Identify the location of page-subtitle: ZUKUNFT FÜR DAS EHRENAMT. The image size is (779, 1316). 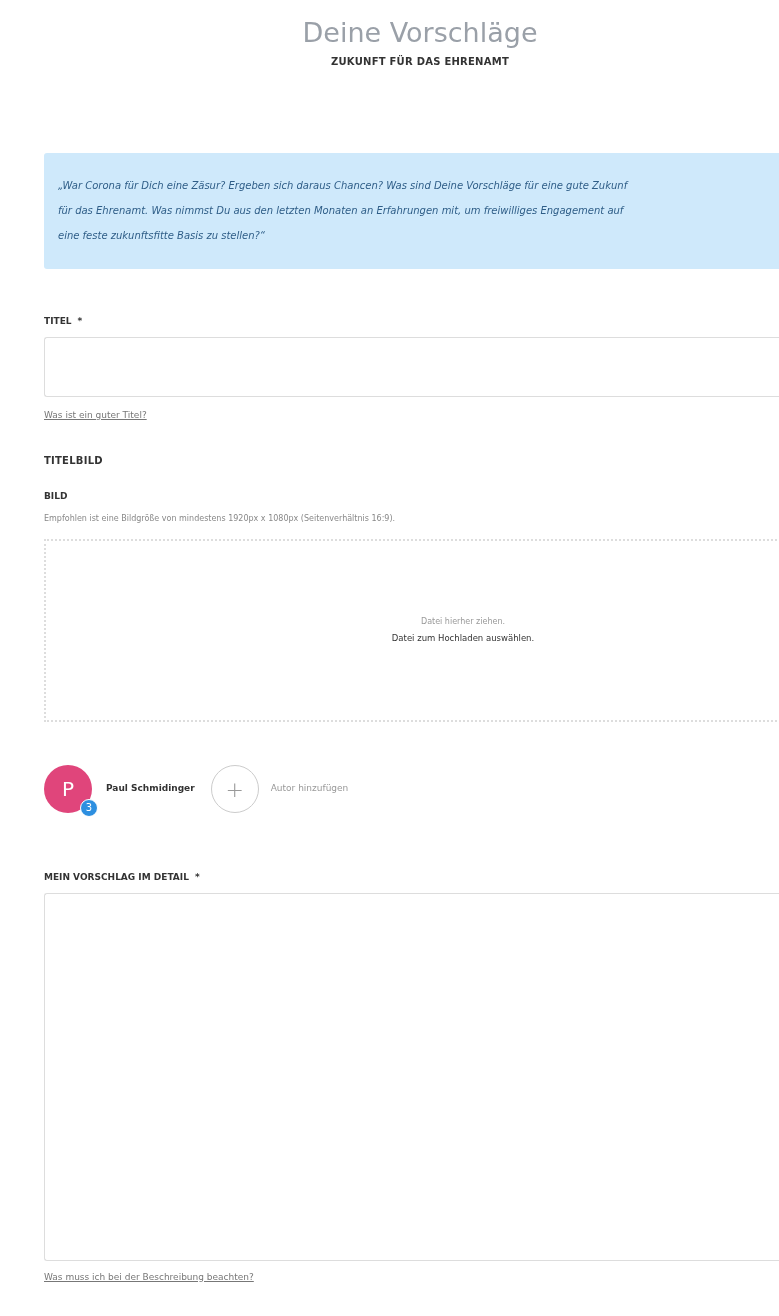
(419, 61).